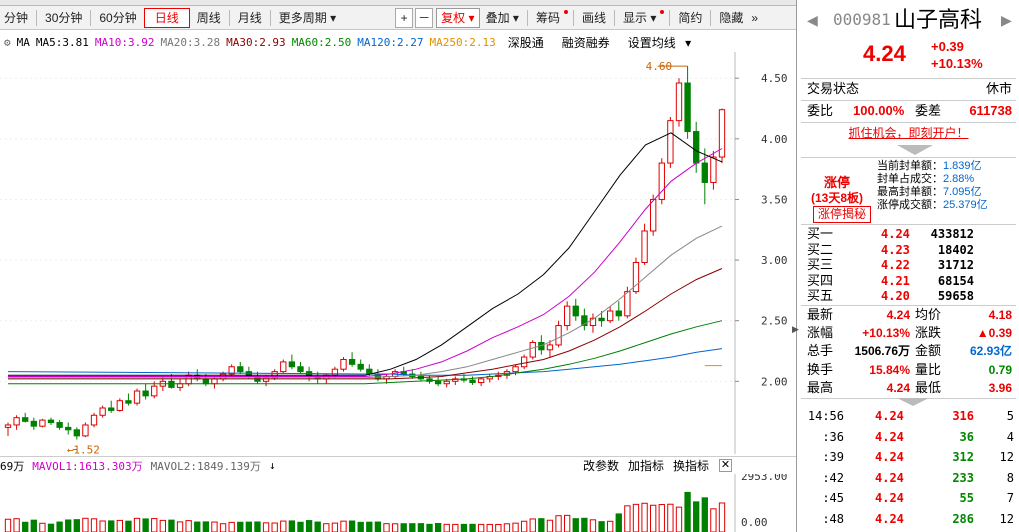 The width and height of the screenshot is (1019, 532). Describe the element at coordinates (601, 466) in the screenshot. I see `change-params-button: 改参数` at that location.